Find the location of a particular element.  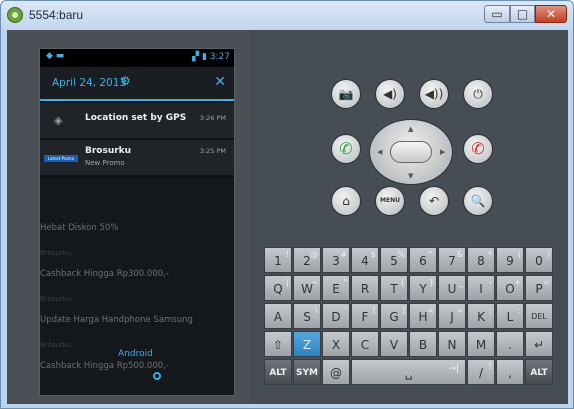

key-label: / is located at coordinates (481, 373).